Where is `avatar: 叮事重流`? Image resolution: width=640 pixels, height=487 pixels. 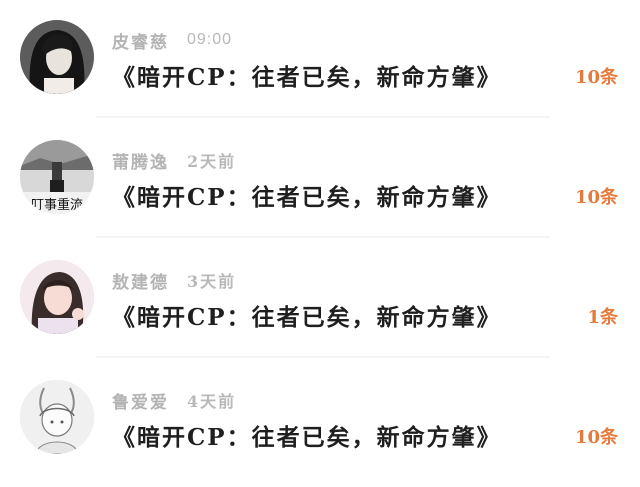 avatar: 叮事重流 is located at coordinates (57, 177).